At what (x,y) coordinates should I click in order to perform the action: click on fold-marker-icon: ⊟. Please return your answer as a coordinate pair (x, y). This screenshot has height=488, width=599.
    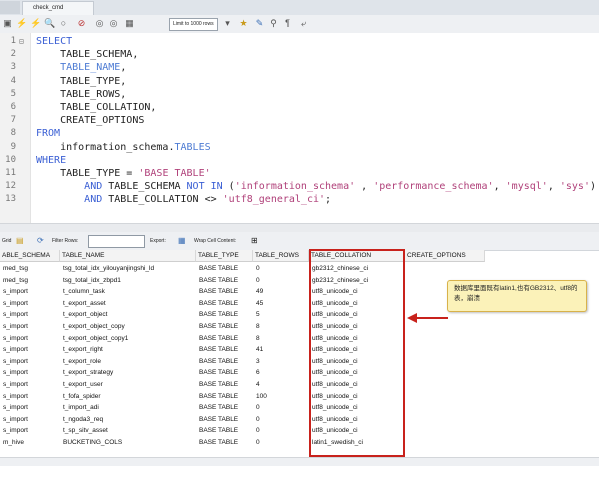
    Looking at the image, I should click on (21, 41).